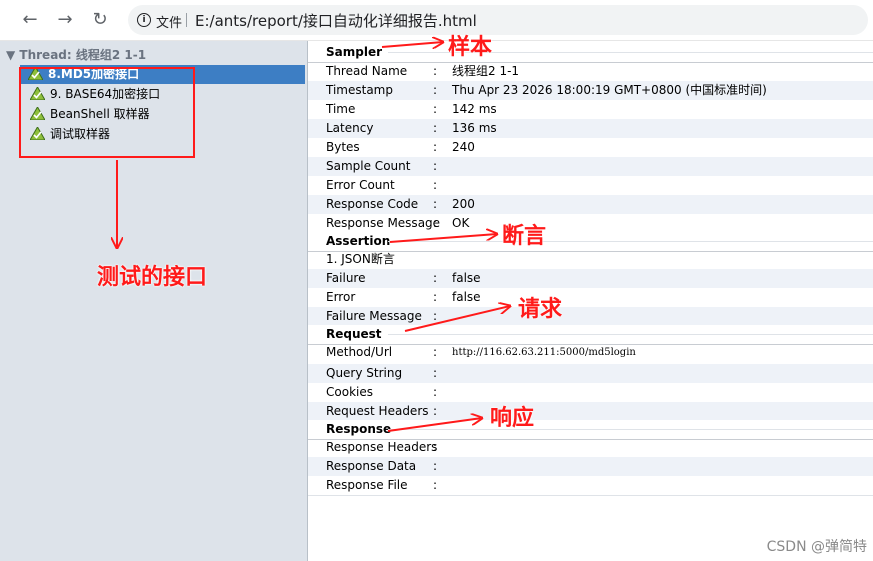 The image size is (873, 561). Describe the element at coordinates (412, 44) in the screenshot. I see `arrow-sample` at that location.